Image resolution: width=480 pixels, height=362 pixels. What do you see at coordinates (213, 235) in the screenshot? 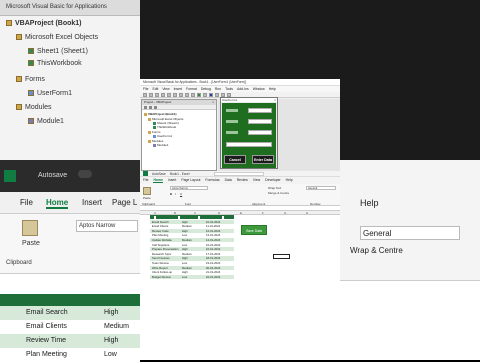
I see `table-cell-date: 13-01-2024` at bounding box center [213, 235].